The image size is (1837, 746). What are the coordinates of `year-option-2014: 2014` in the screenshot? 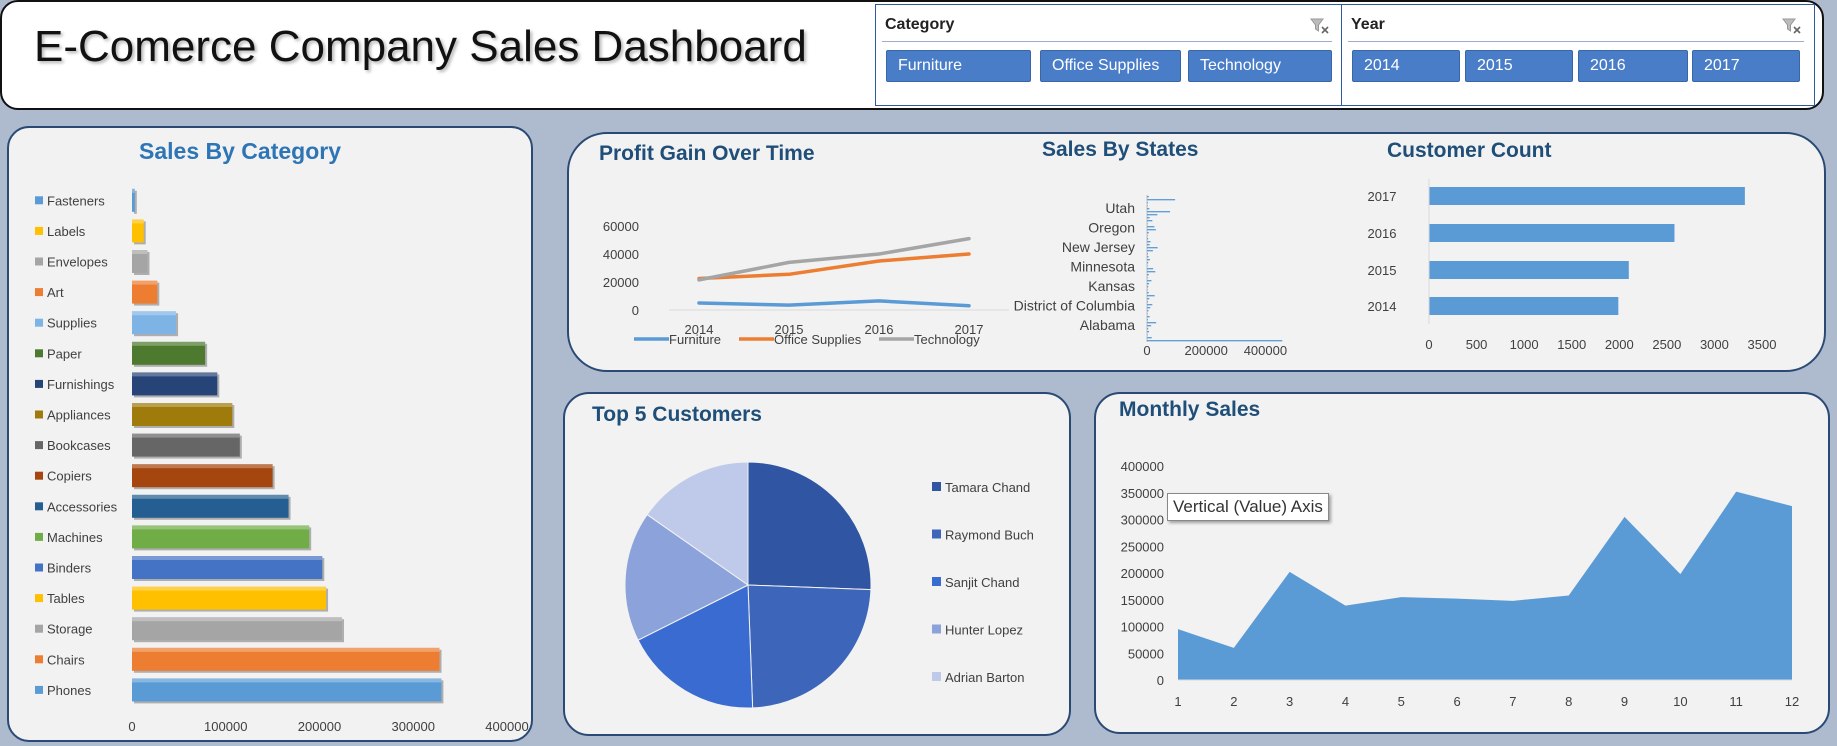 It's located at (1406, 66).